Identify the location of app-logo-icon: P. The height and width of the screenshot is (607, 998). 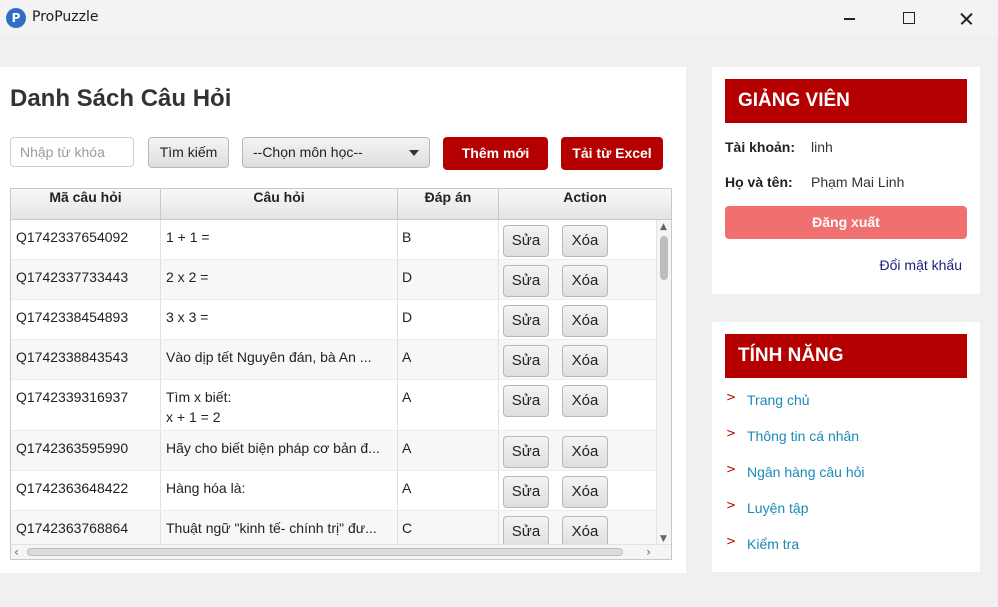
(16, 18).